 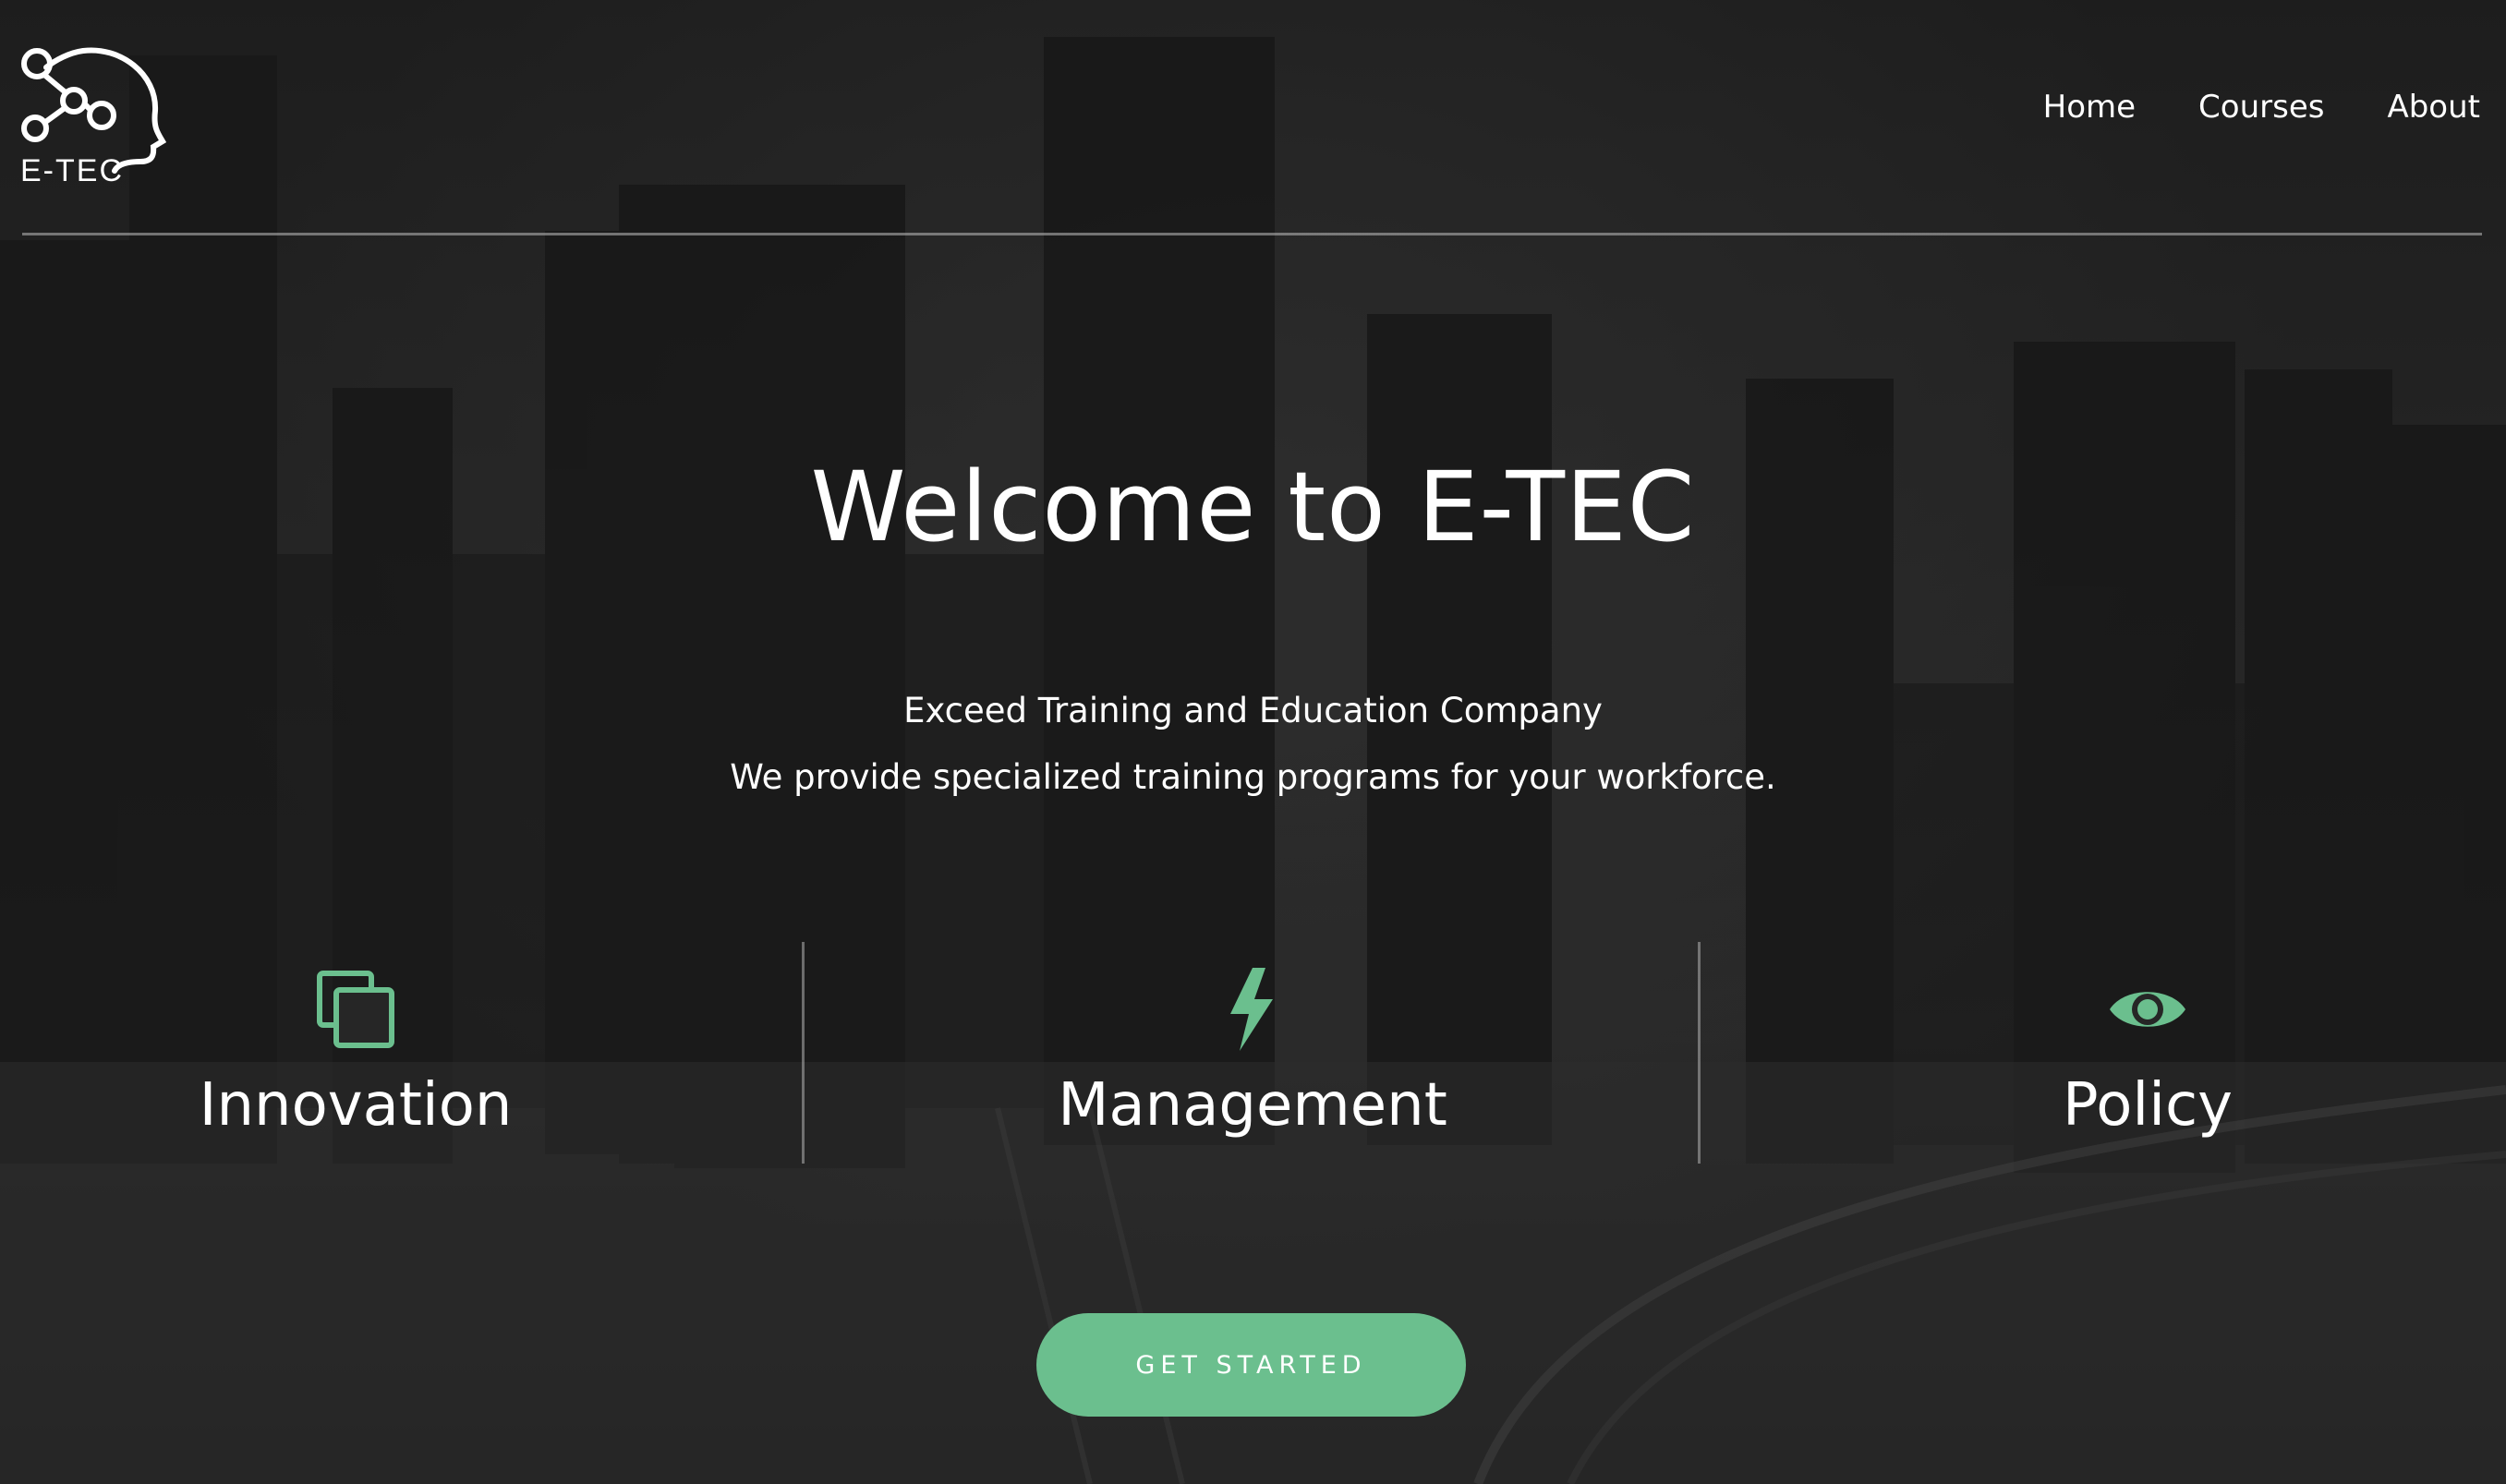 I want to click on nav-link-about: About, so click(x=2433, y=107).